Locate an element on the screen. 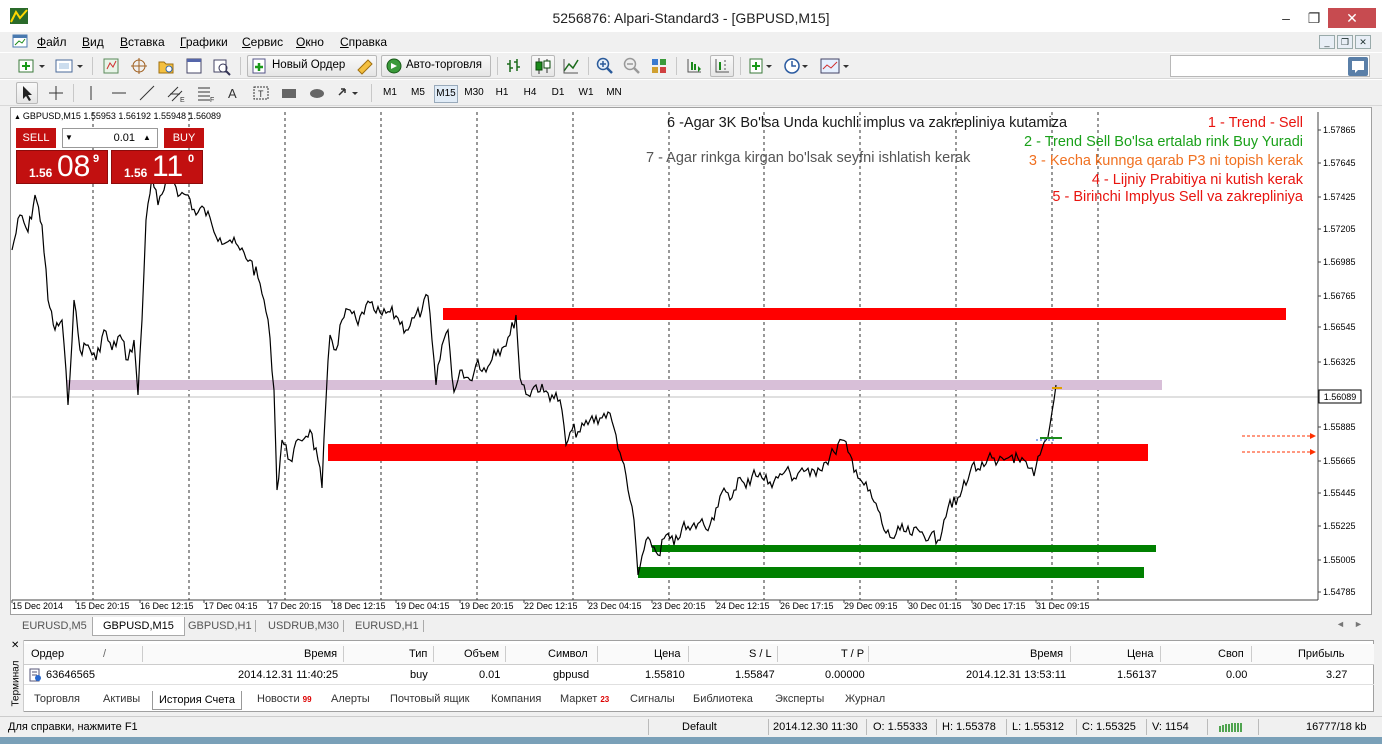 Image resolution: width=1382 pixels, height=744 pixels. lot-input: ▼ 0.01 ▲ is located at coordinates (110, 138).